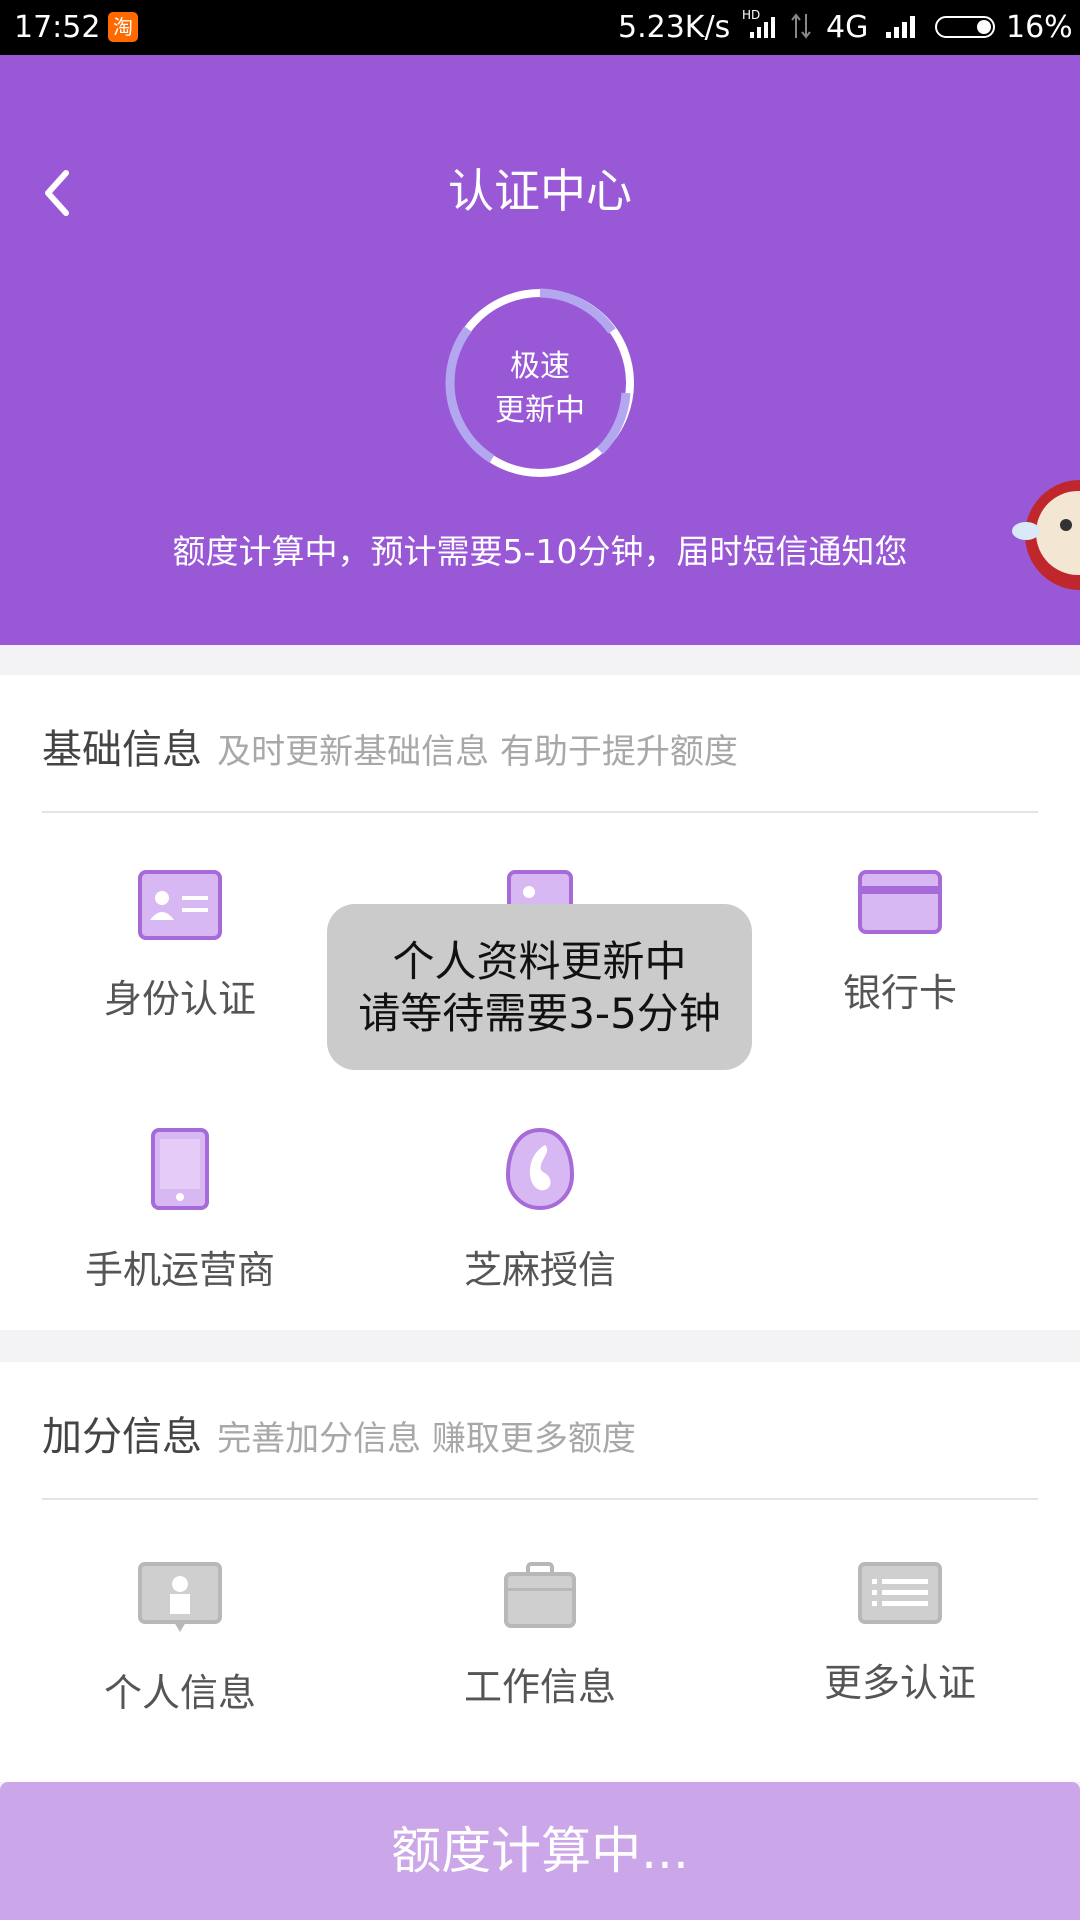  Describe the element at coordinates (122, 750) in the screenshot. I see `basic-info-title: 基础信息` at that location.